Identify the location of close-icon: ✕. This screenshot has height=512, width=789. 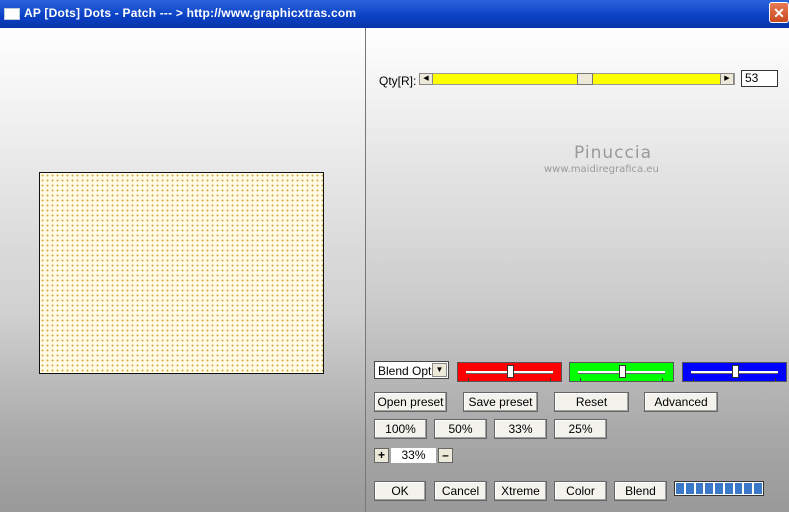
(779, 12).